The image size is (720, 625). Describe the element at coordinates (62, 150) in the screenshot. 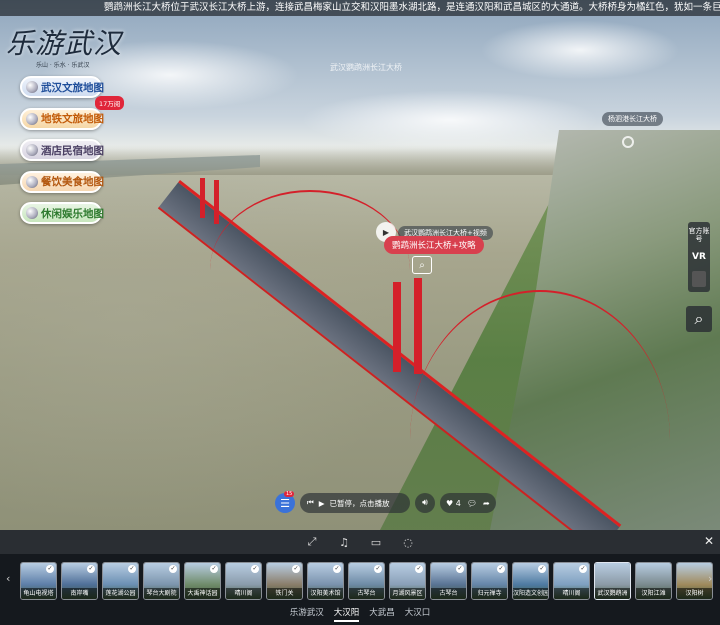

I see `menu-hotel-map: 酒店民宿地图` at that location.